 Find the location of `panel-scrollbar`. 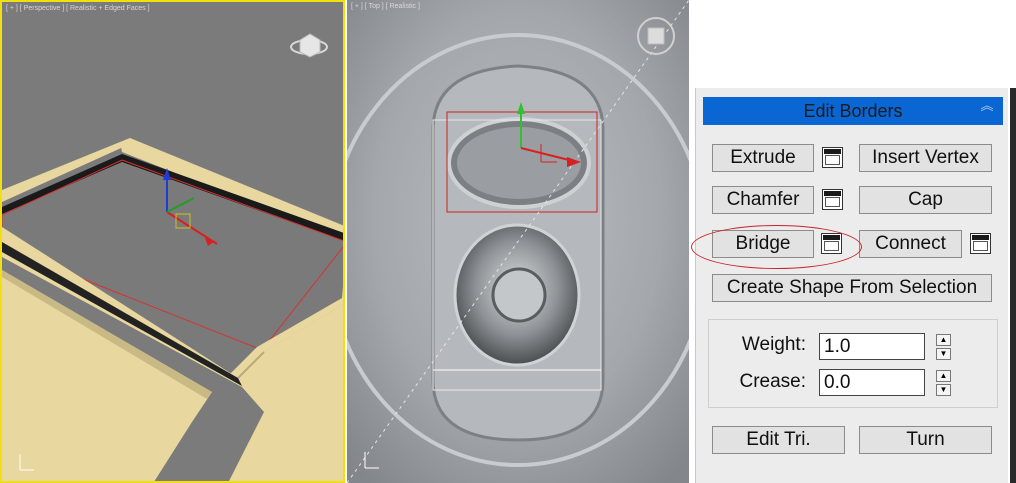

panel-scrollbar is located at coordinates (1013, 285).